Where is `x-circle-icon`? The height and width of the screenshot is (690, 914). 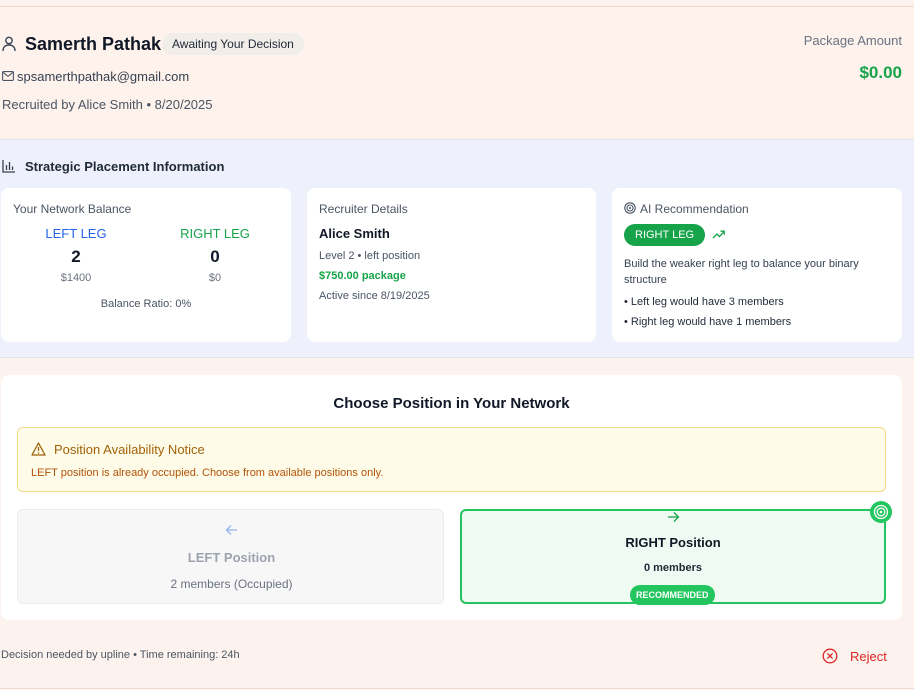
x-circle-icon is located at coordinates (830, 656).